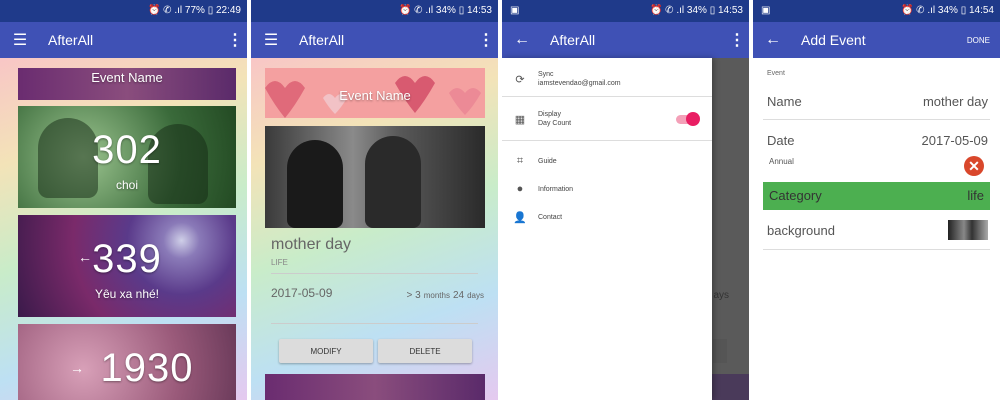 This screenshot has width=1000, height=400. Describe the element at coordinates (126, 185) in the screenshot. I see `event-label: choi` at that location.